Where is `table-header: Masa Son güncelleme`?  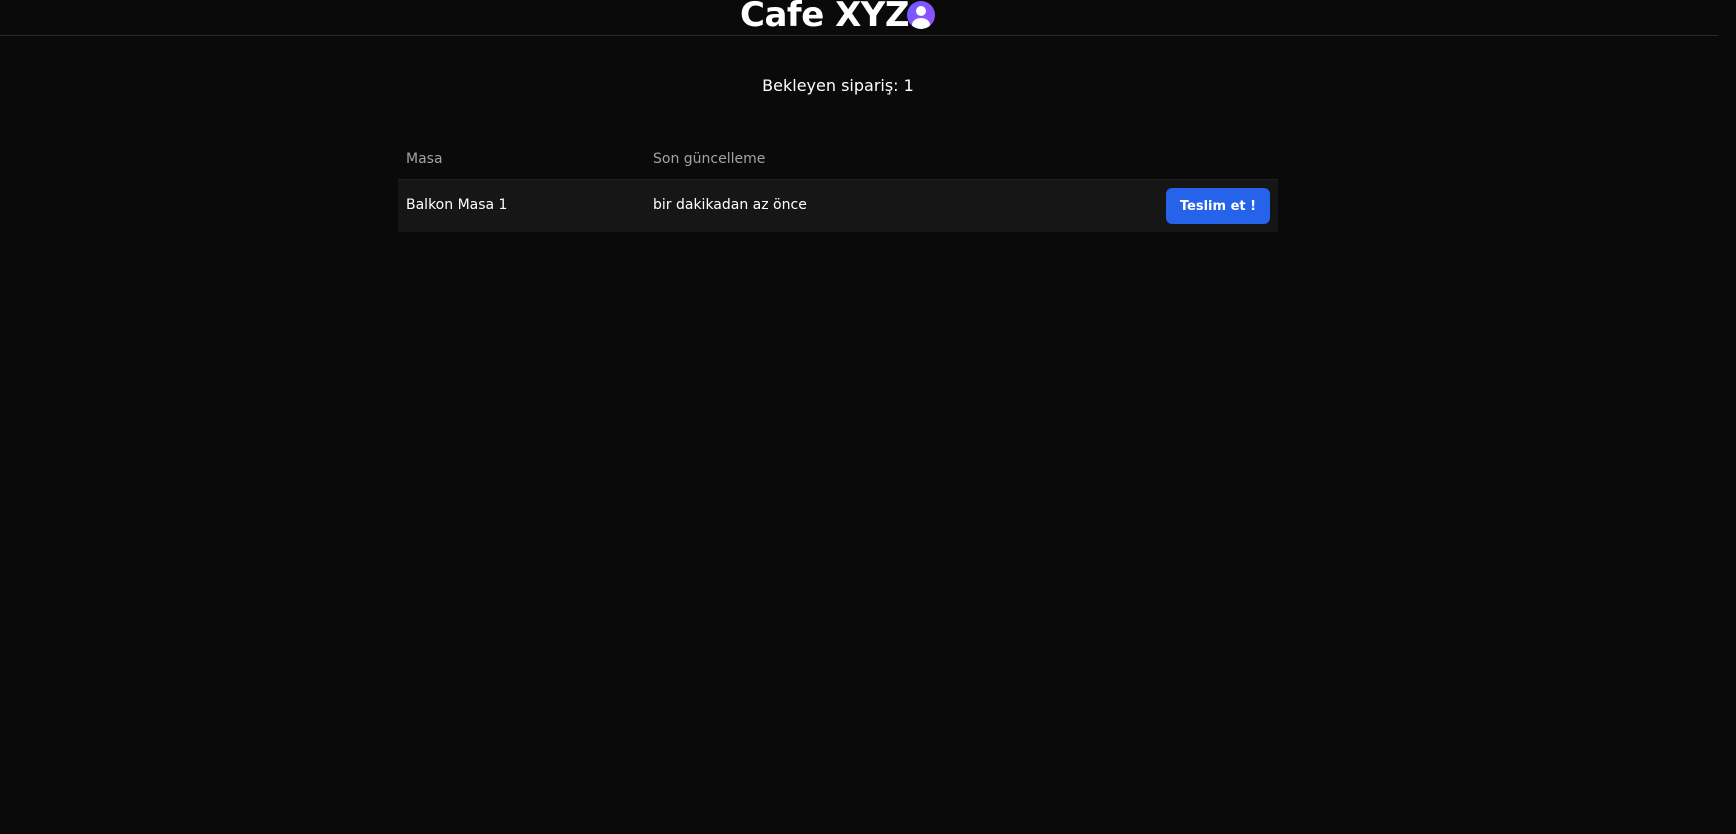 table-header: Masa Son güncelleme is located at coordinates (838, 160).